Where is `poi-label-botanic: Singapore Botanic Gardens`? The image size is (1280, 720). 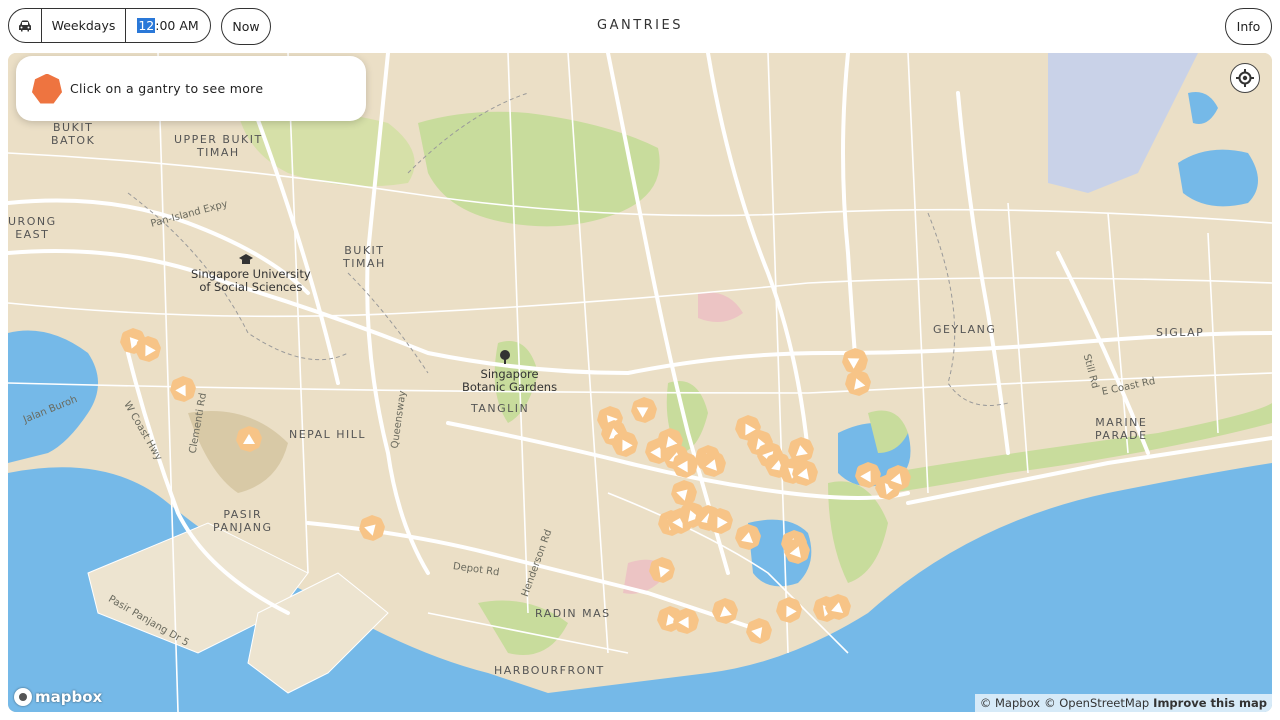
poi-label-botanic: Singapore Botanic Gardens is located at coordinates (510, 380).